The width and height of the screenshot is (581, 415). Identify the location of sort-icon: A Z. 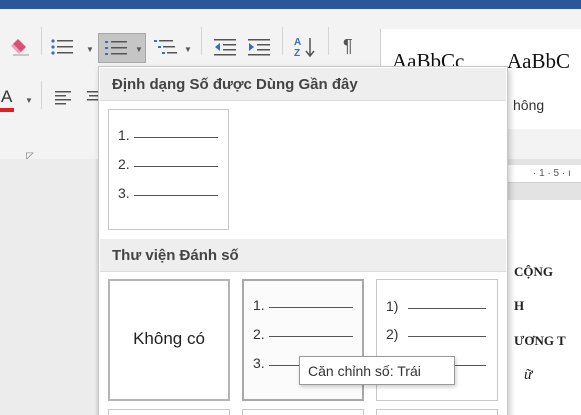
(305, 48).